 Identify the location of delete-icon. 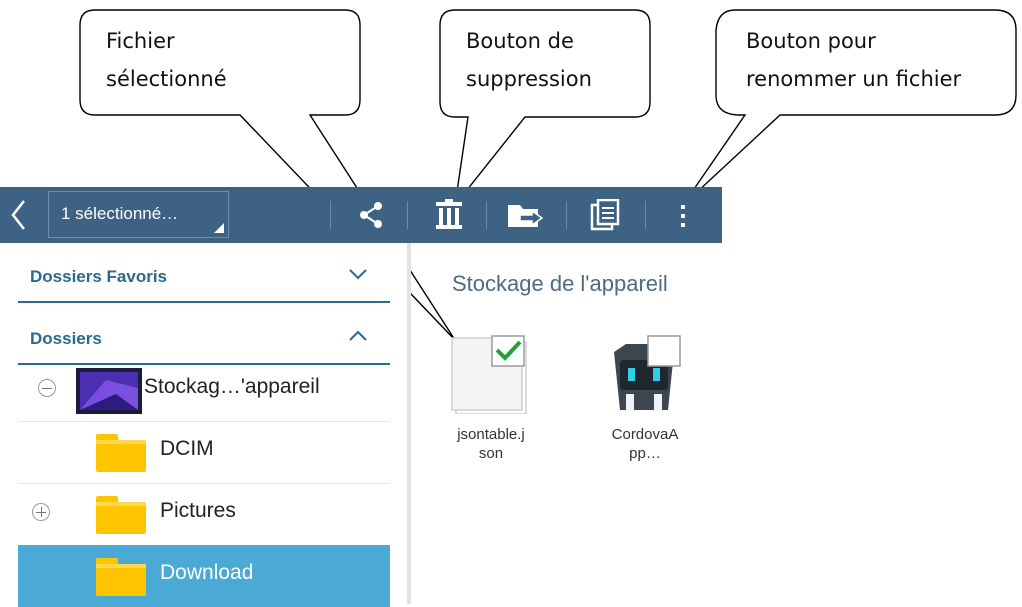
(449, 215).